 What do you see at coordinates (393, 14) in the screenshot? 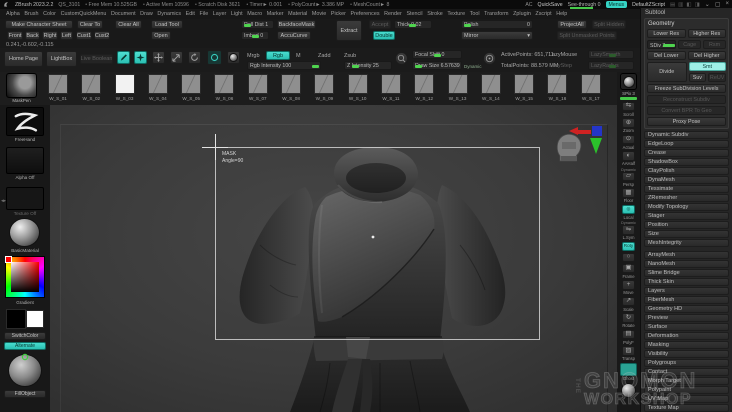
I see `menu-item: Render` at bounding box center [393, 14].